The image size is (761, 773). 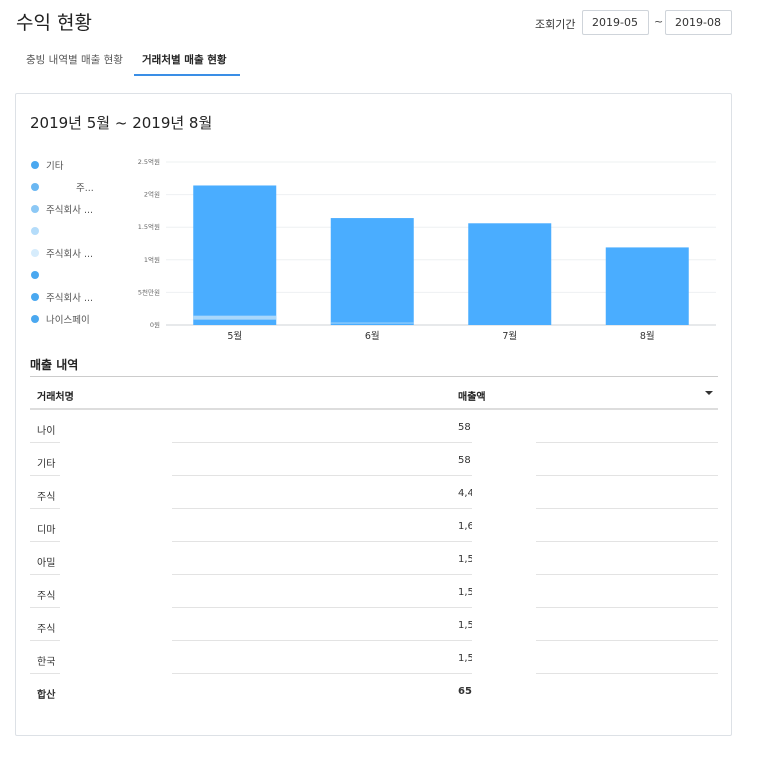 What do you see at coordinates (68, 320) in the screenshot?
I see `legend-label: 나이스페이` at bounding box center [68, 320].